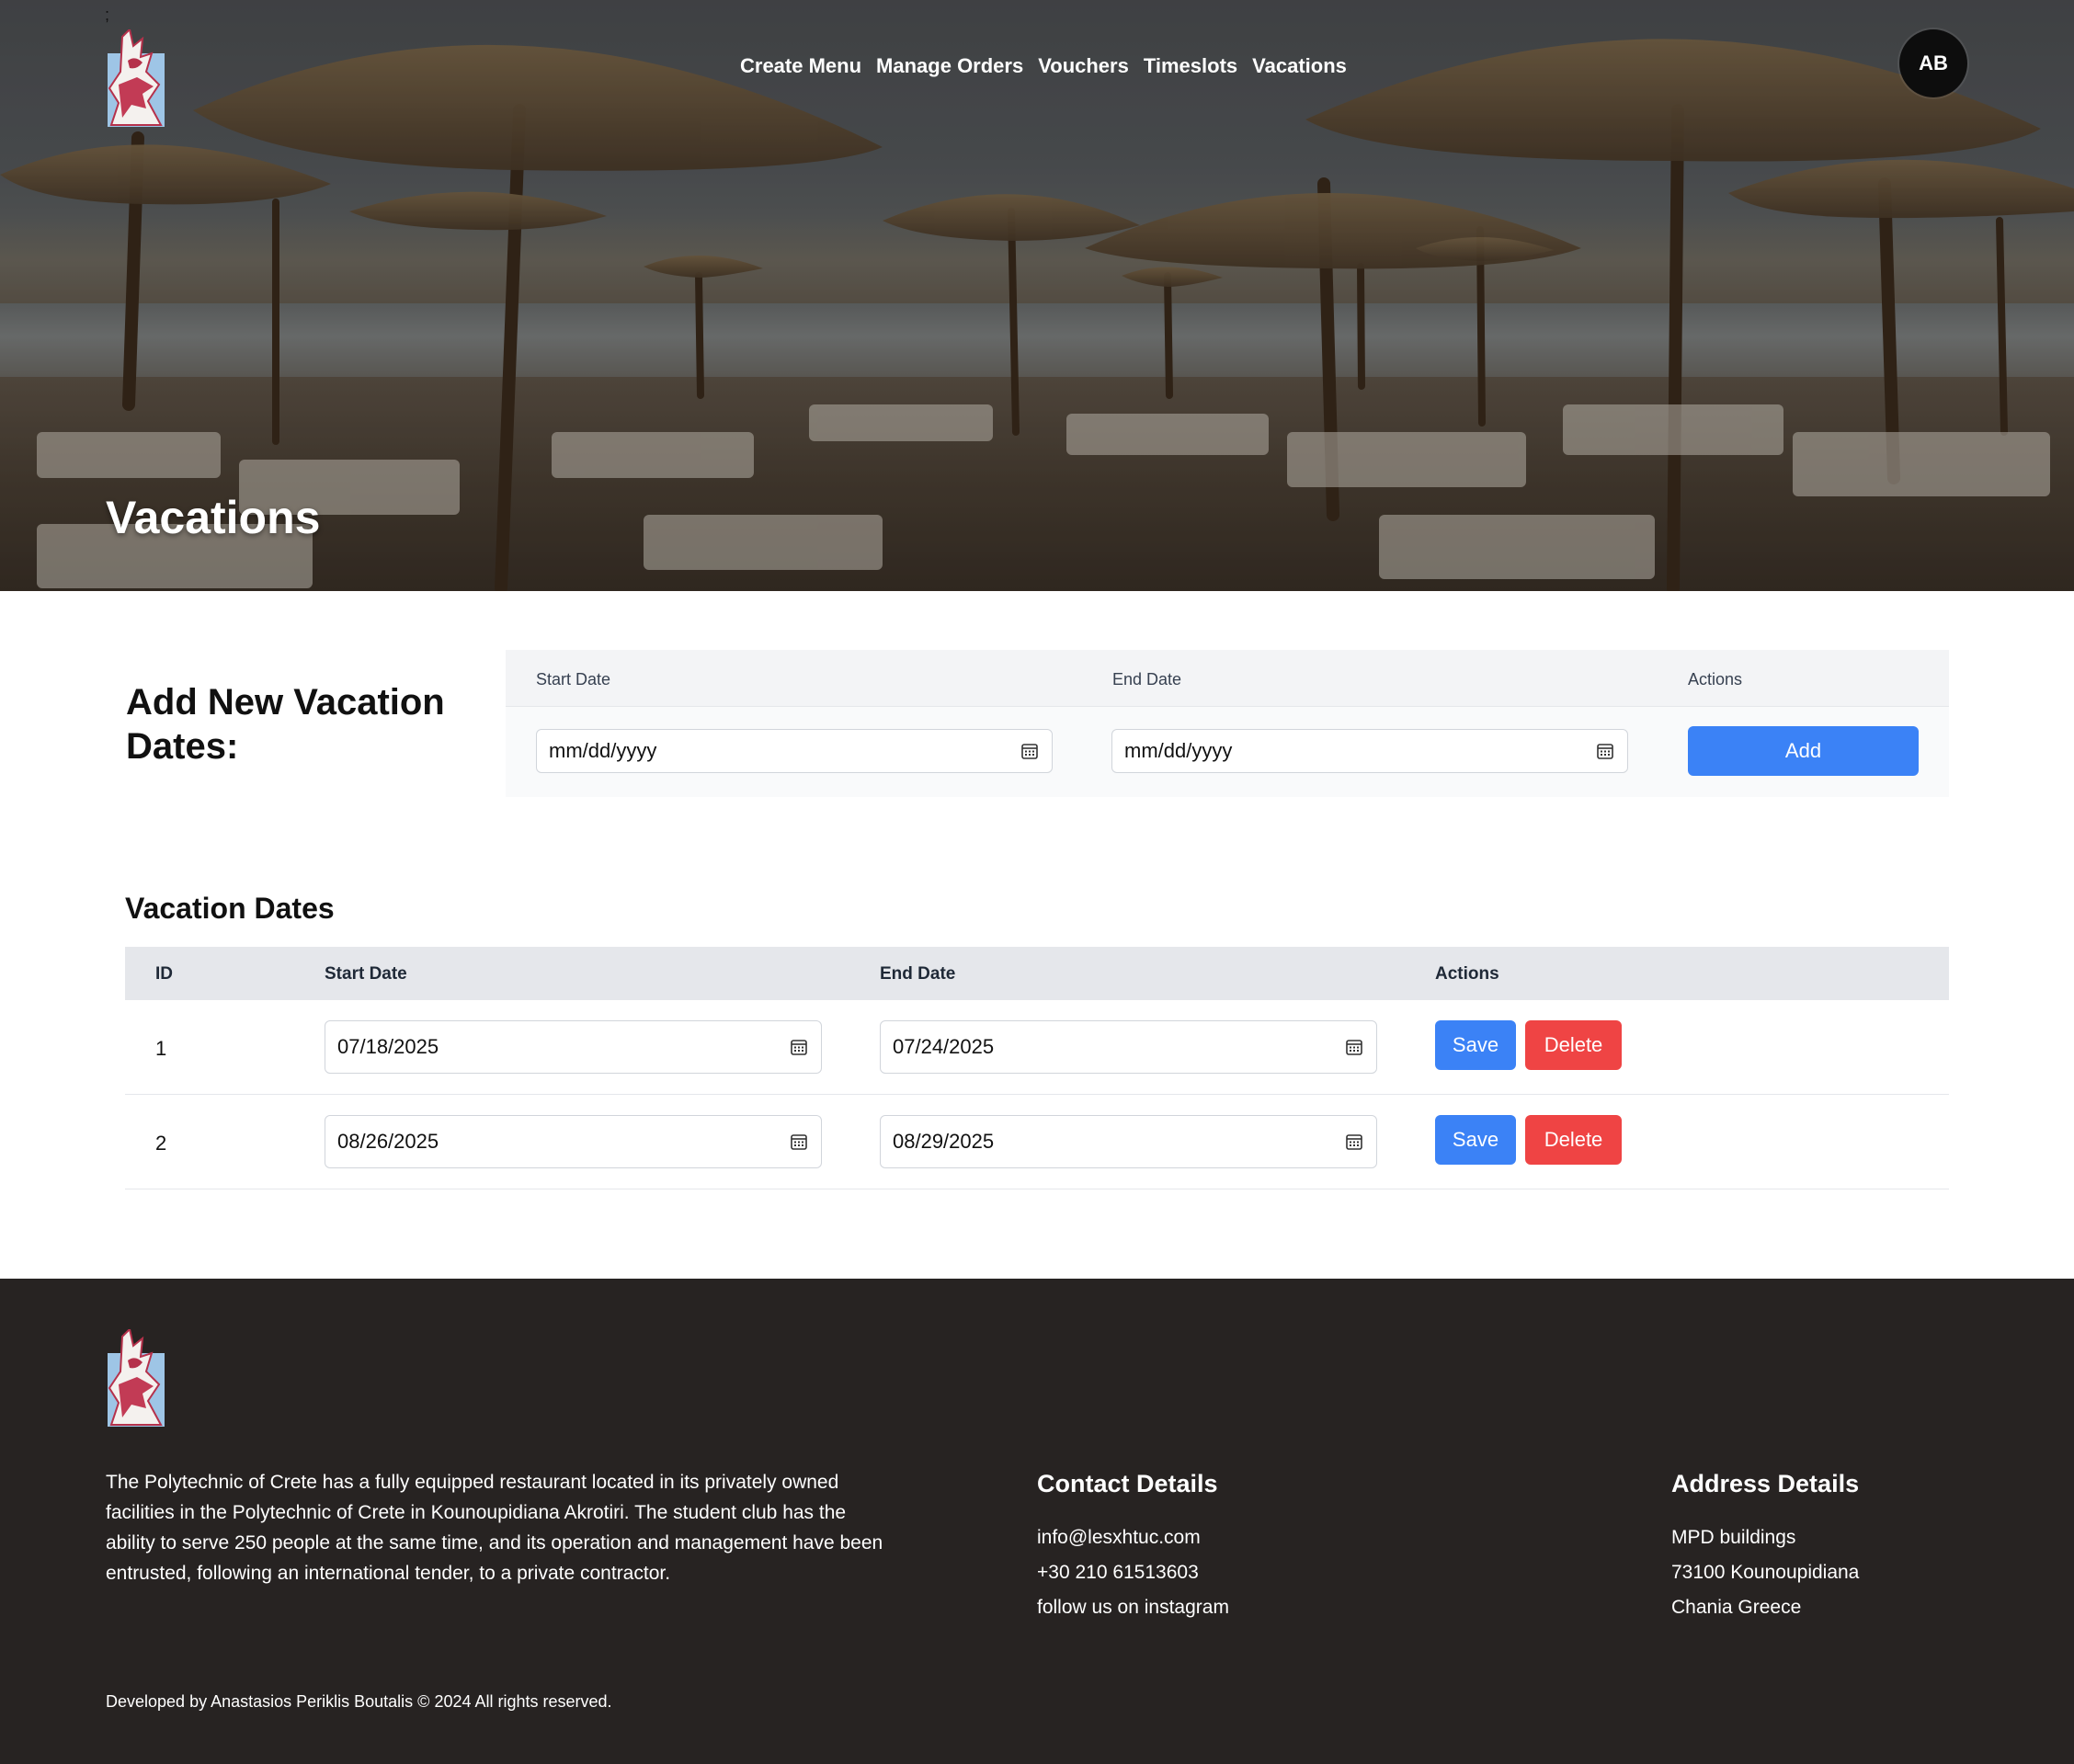 This screenshot has height=1764, width=2074. I want to click on address-line: 73100 Kounoupidiana, so click(1766, 1572).